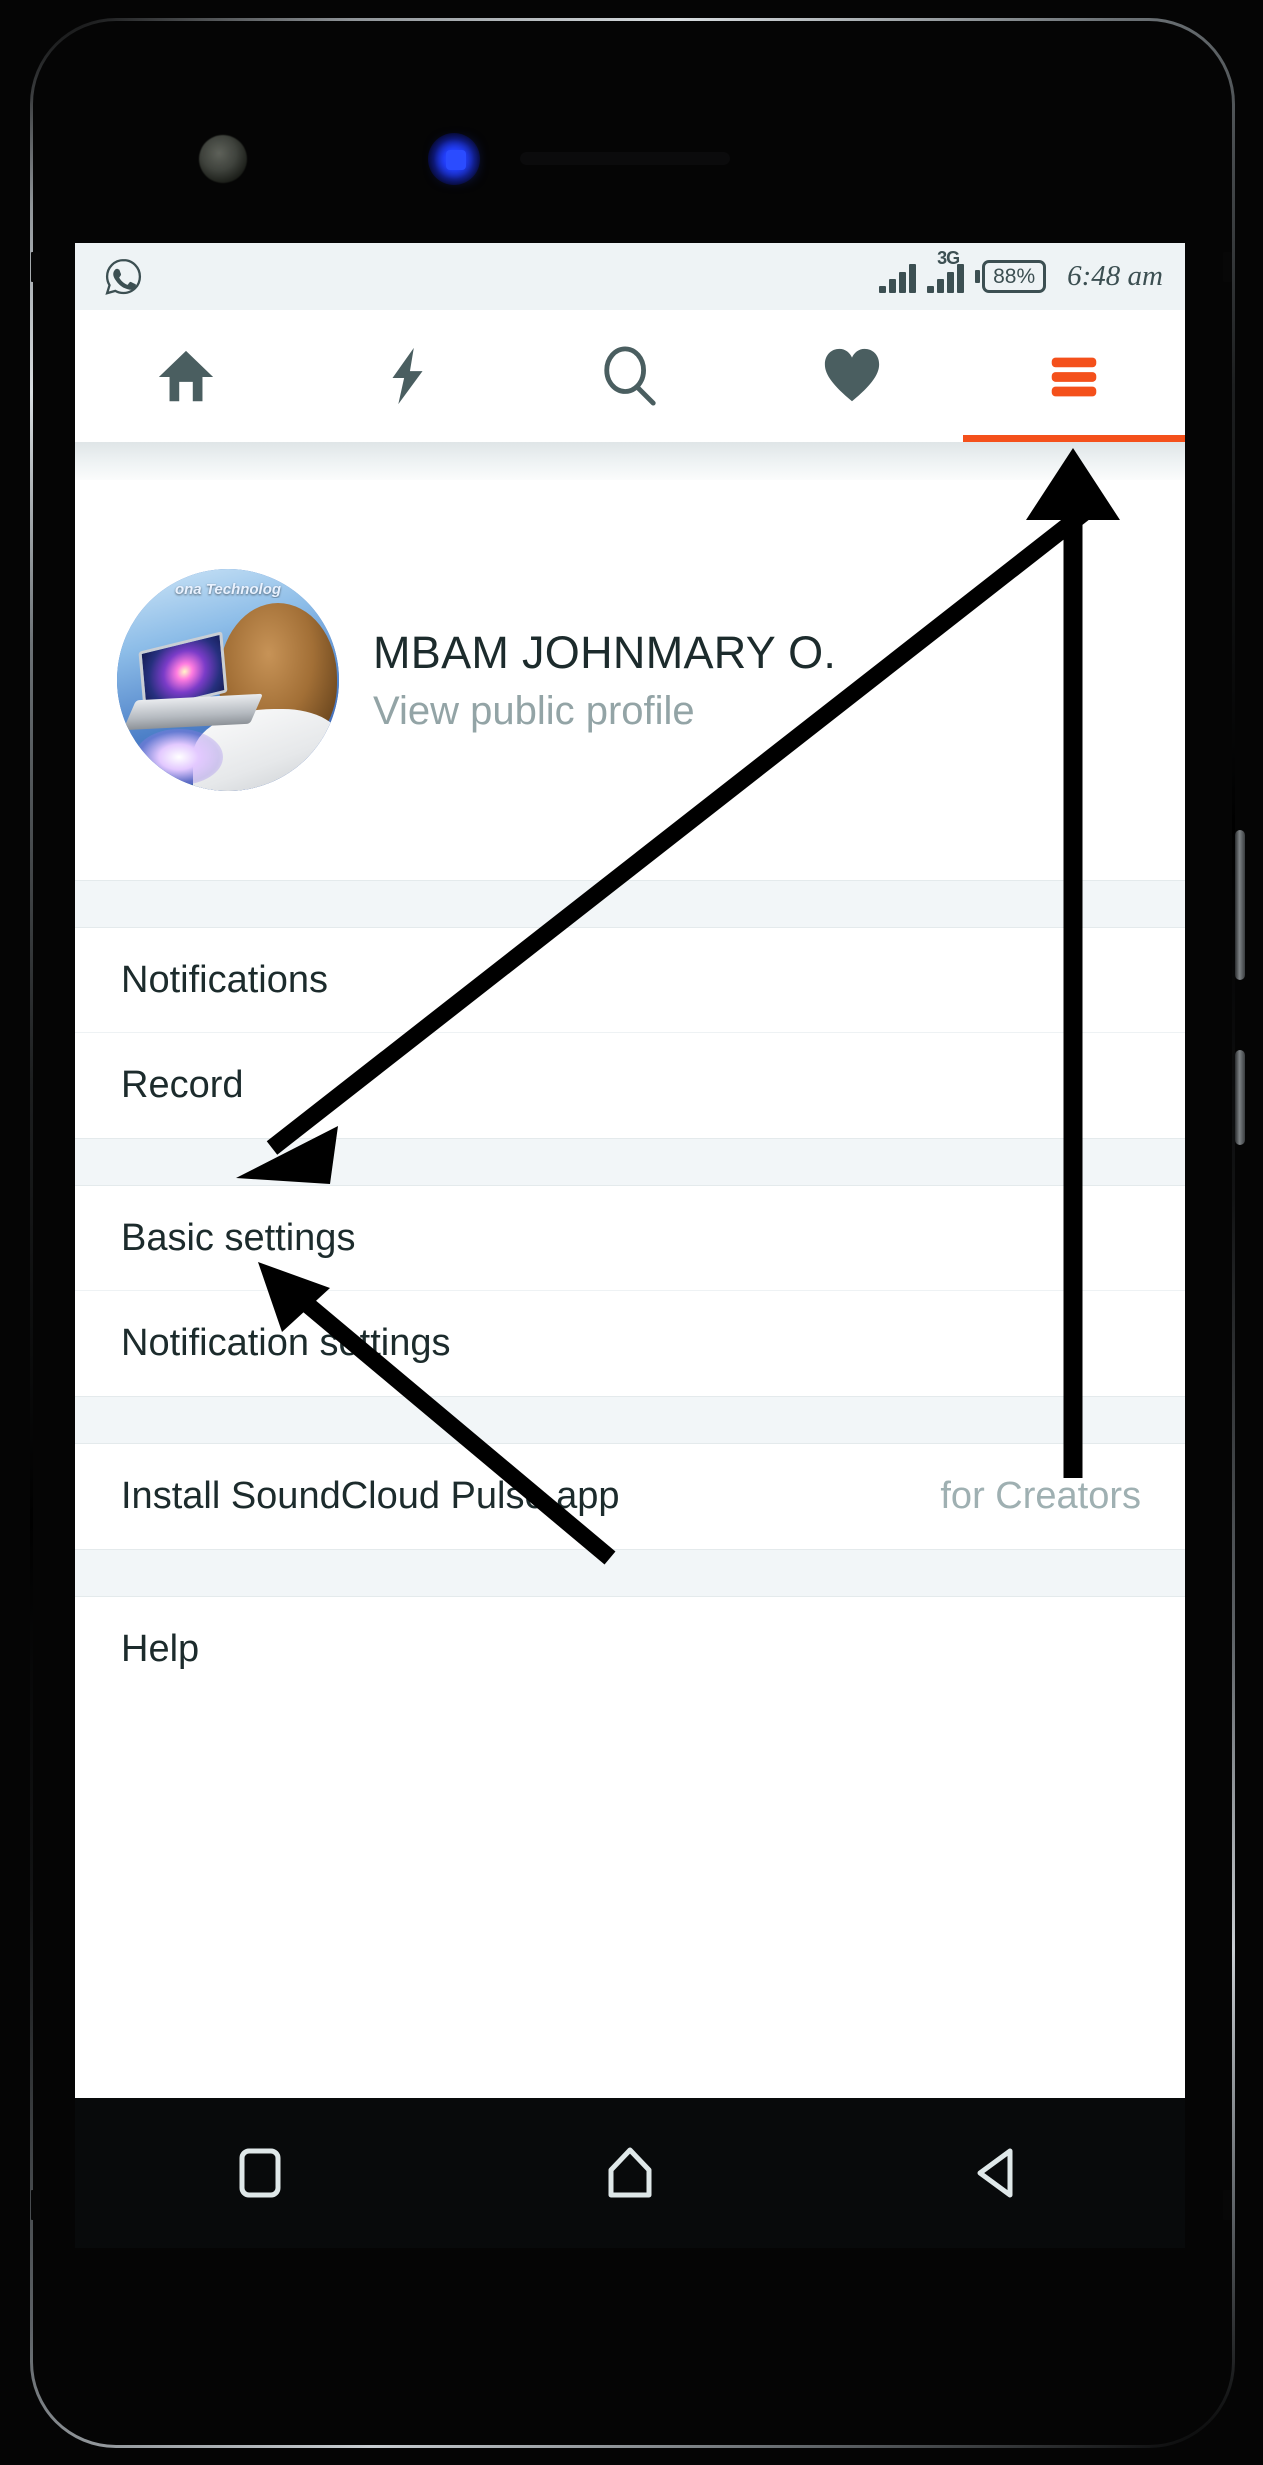  Describe the element at coordinates (1115, 276) in the screenshot. I see `status-bar-clock: 6:48 am` at that location.